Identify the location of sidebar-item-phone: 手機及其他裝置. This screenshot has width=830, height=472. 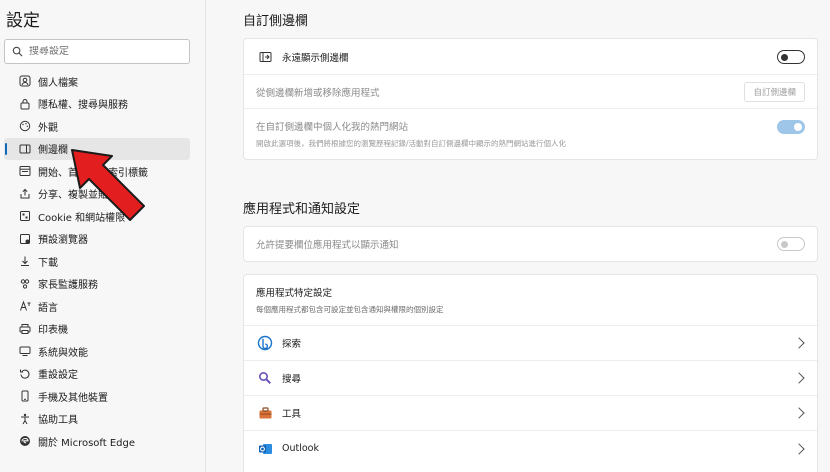
(97, 396).